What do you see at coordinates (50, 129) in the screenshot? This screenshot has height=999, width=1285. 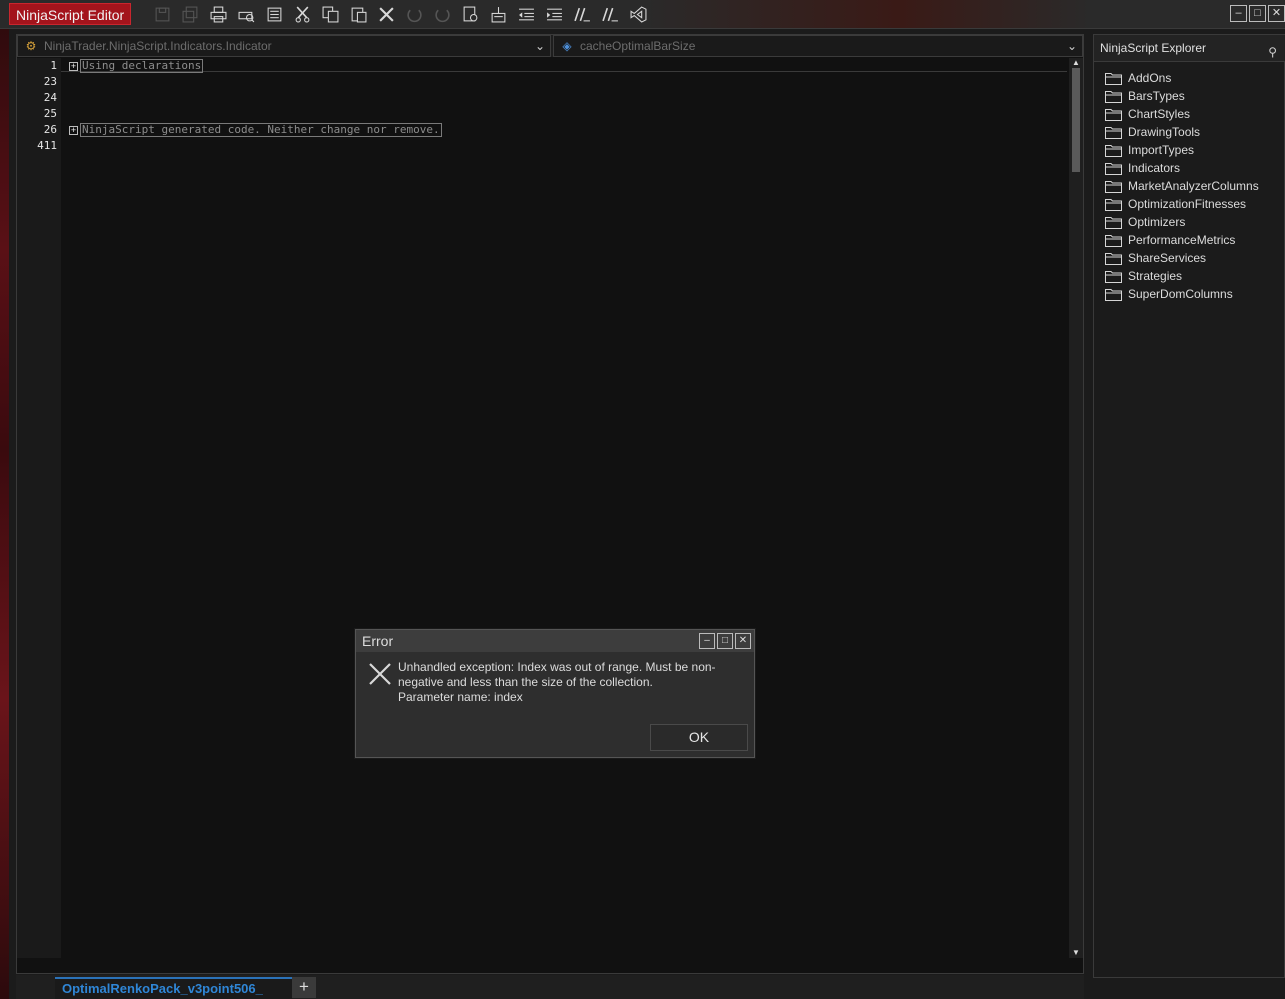 I see `line-number: 26` at bounding box center [50, 129].